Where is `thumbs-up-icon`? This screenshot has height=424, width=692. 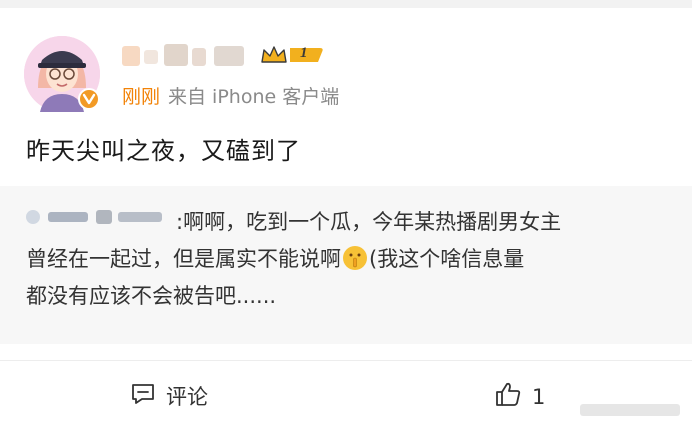
thumbs-up-icon is located at coordinates (508, 396).